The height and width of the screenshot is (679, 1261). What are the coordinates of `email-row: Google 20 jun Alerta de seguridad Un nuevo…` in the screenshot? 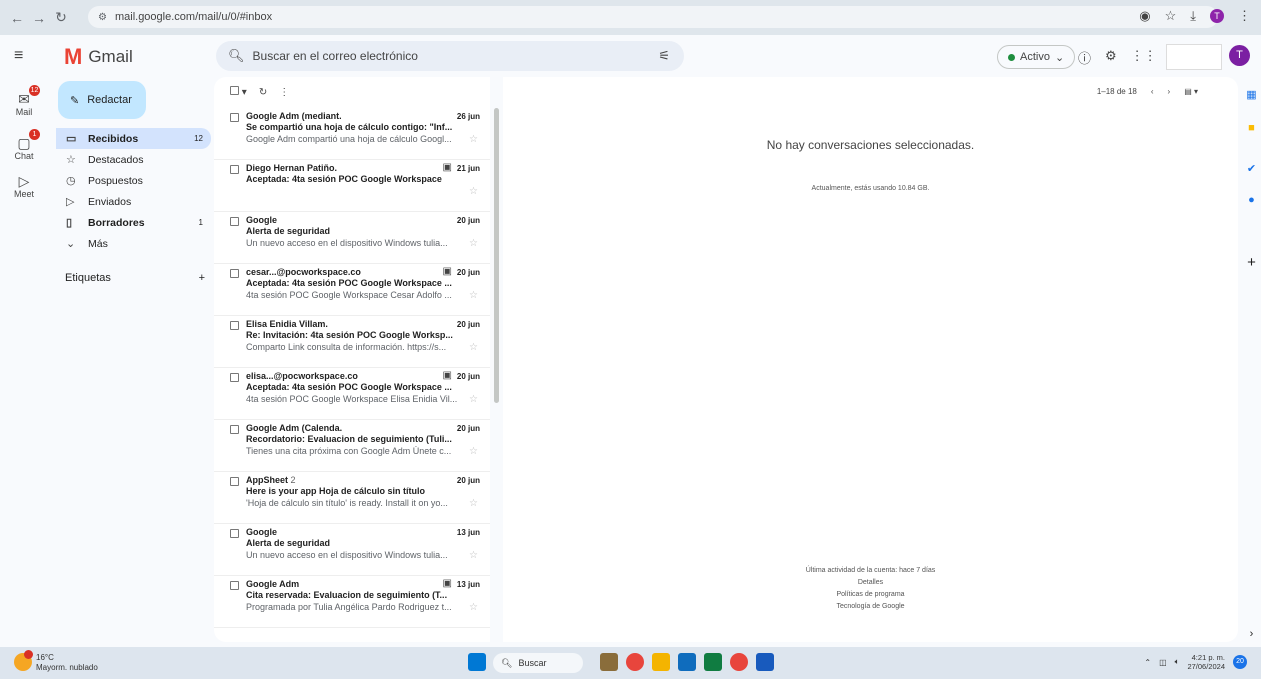 It's located at (352, 238).